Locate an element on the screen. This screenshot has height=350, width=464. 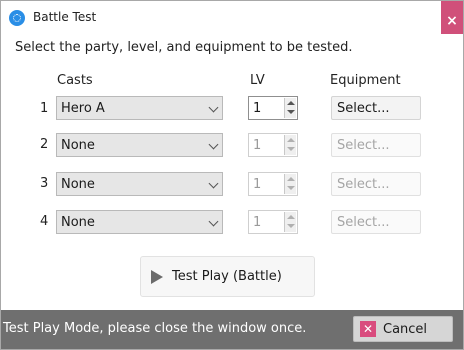
window-title: Battle Test is located at coordinates (65, 17).